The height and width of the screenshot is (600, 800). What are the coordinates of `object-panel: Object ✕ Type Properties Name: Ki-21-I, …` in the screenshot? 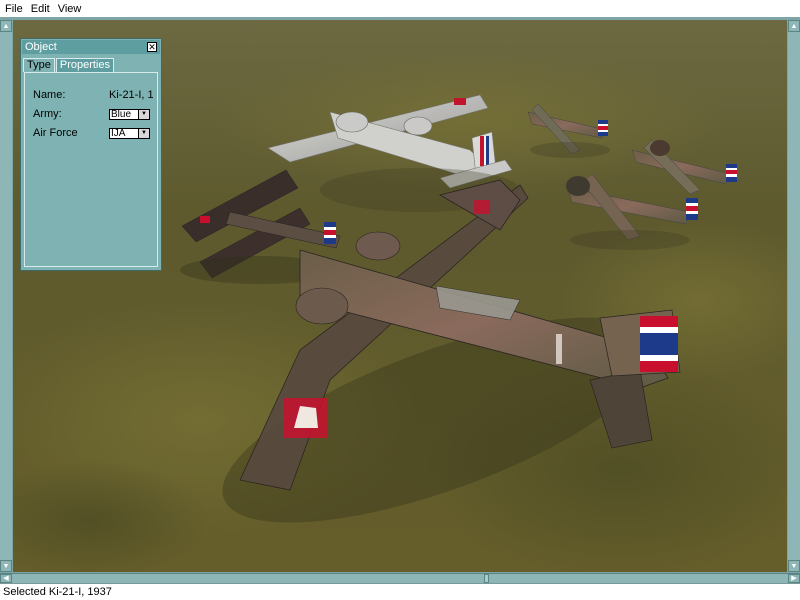 It's located at (91, 154).